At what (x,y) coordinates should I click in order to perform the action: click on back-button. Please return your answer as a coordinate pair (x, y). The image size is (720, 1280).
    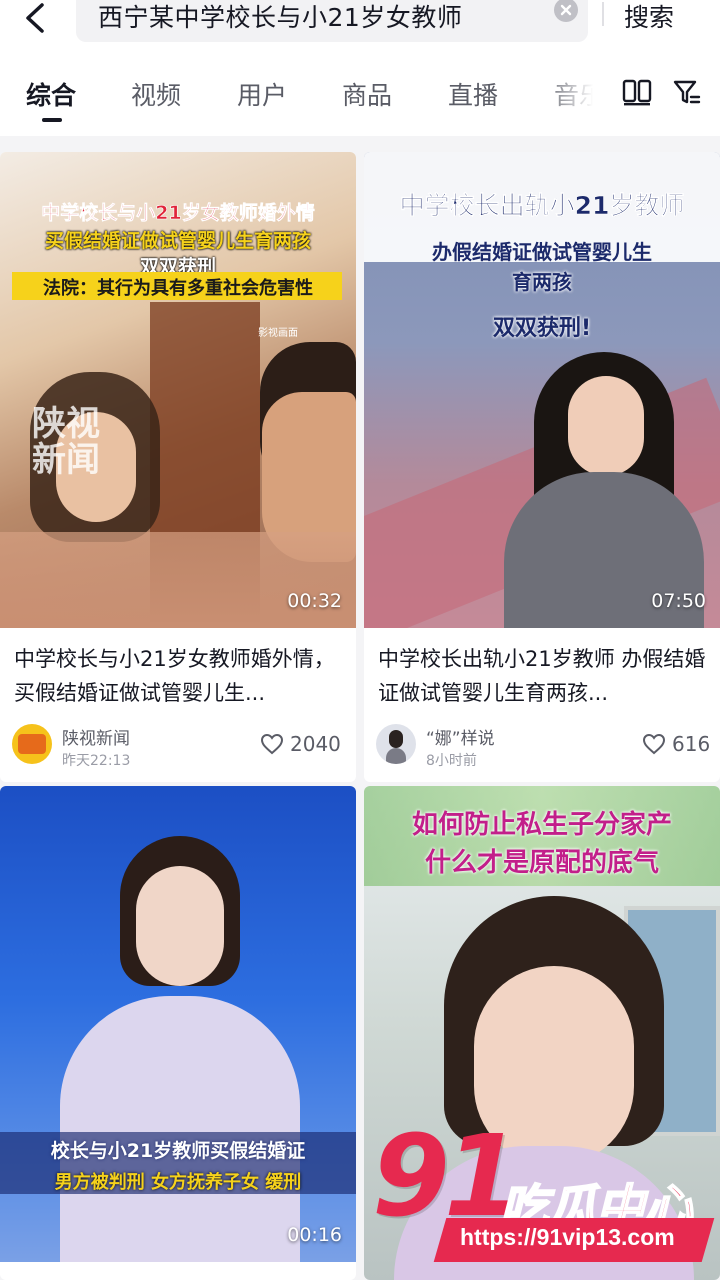
    Looking at the image, I should click on (34, 18).